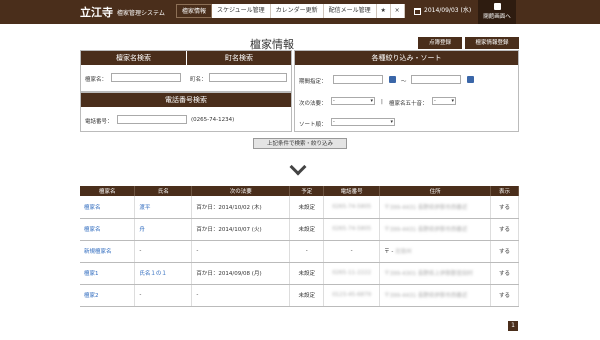 The width and height of the screenshot is (600, 340). I want to click on period-tilde: ～, so click(404, 82).